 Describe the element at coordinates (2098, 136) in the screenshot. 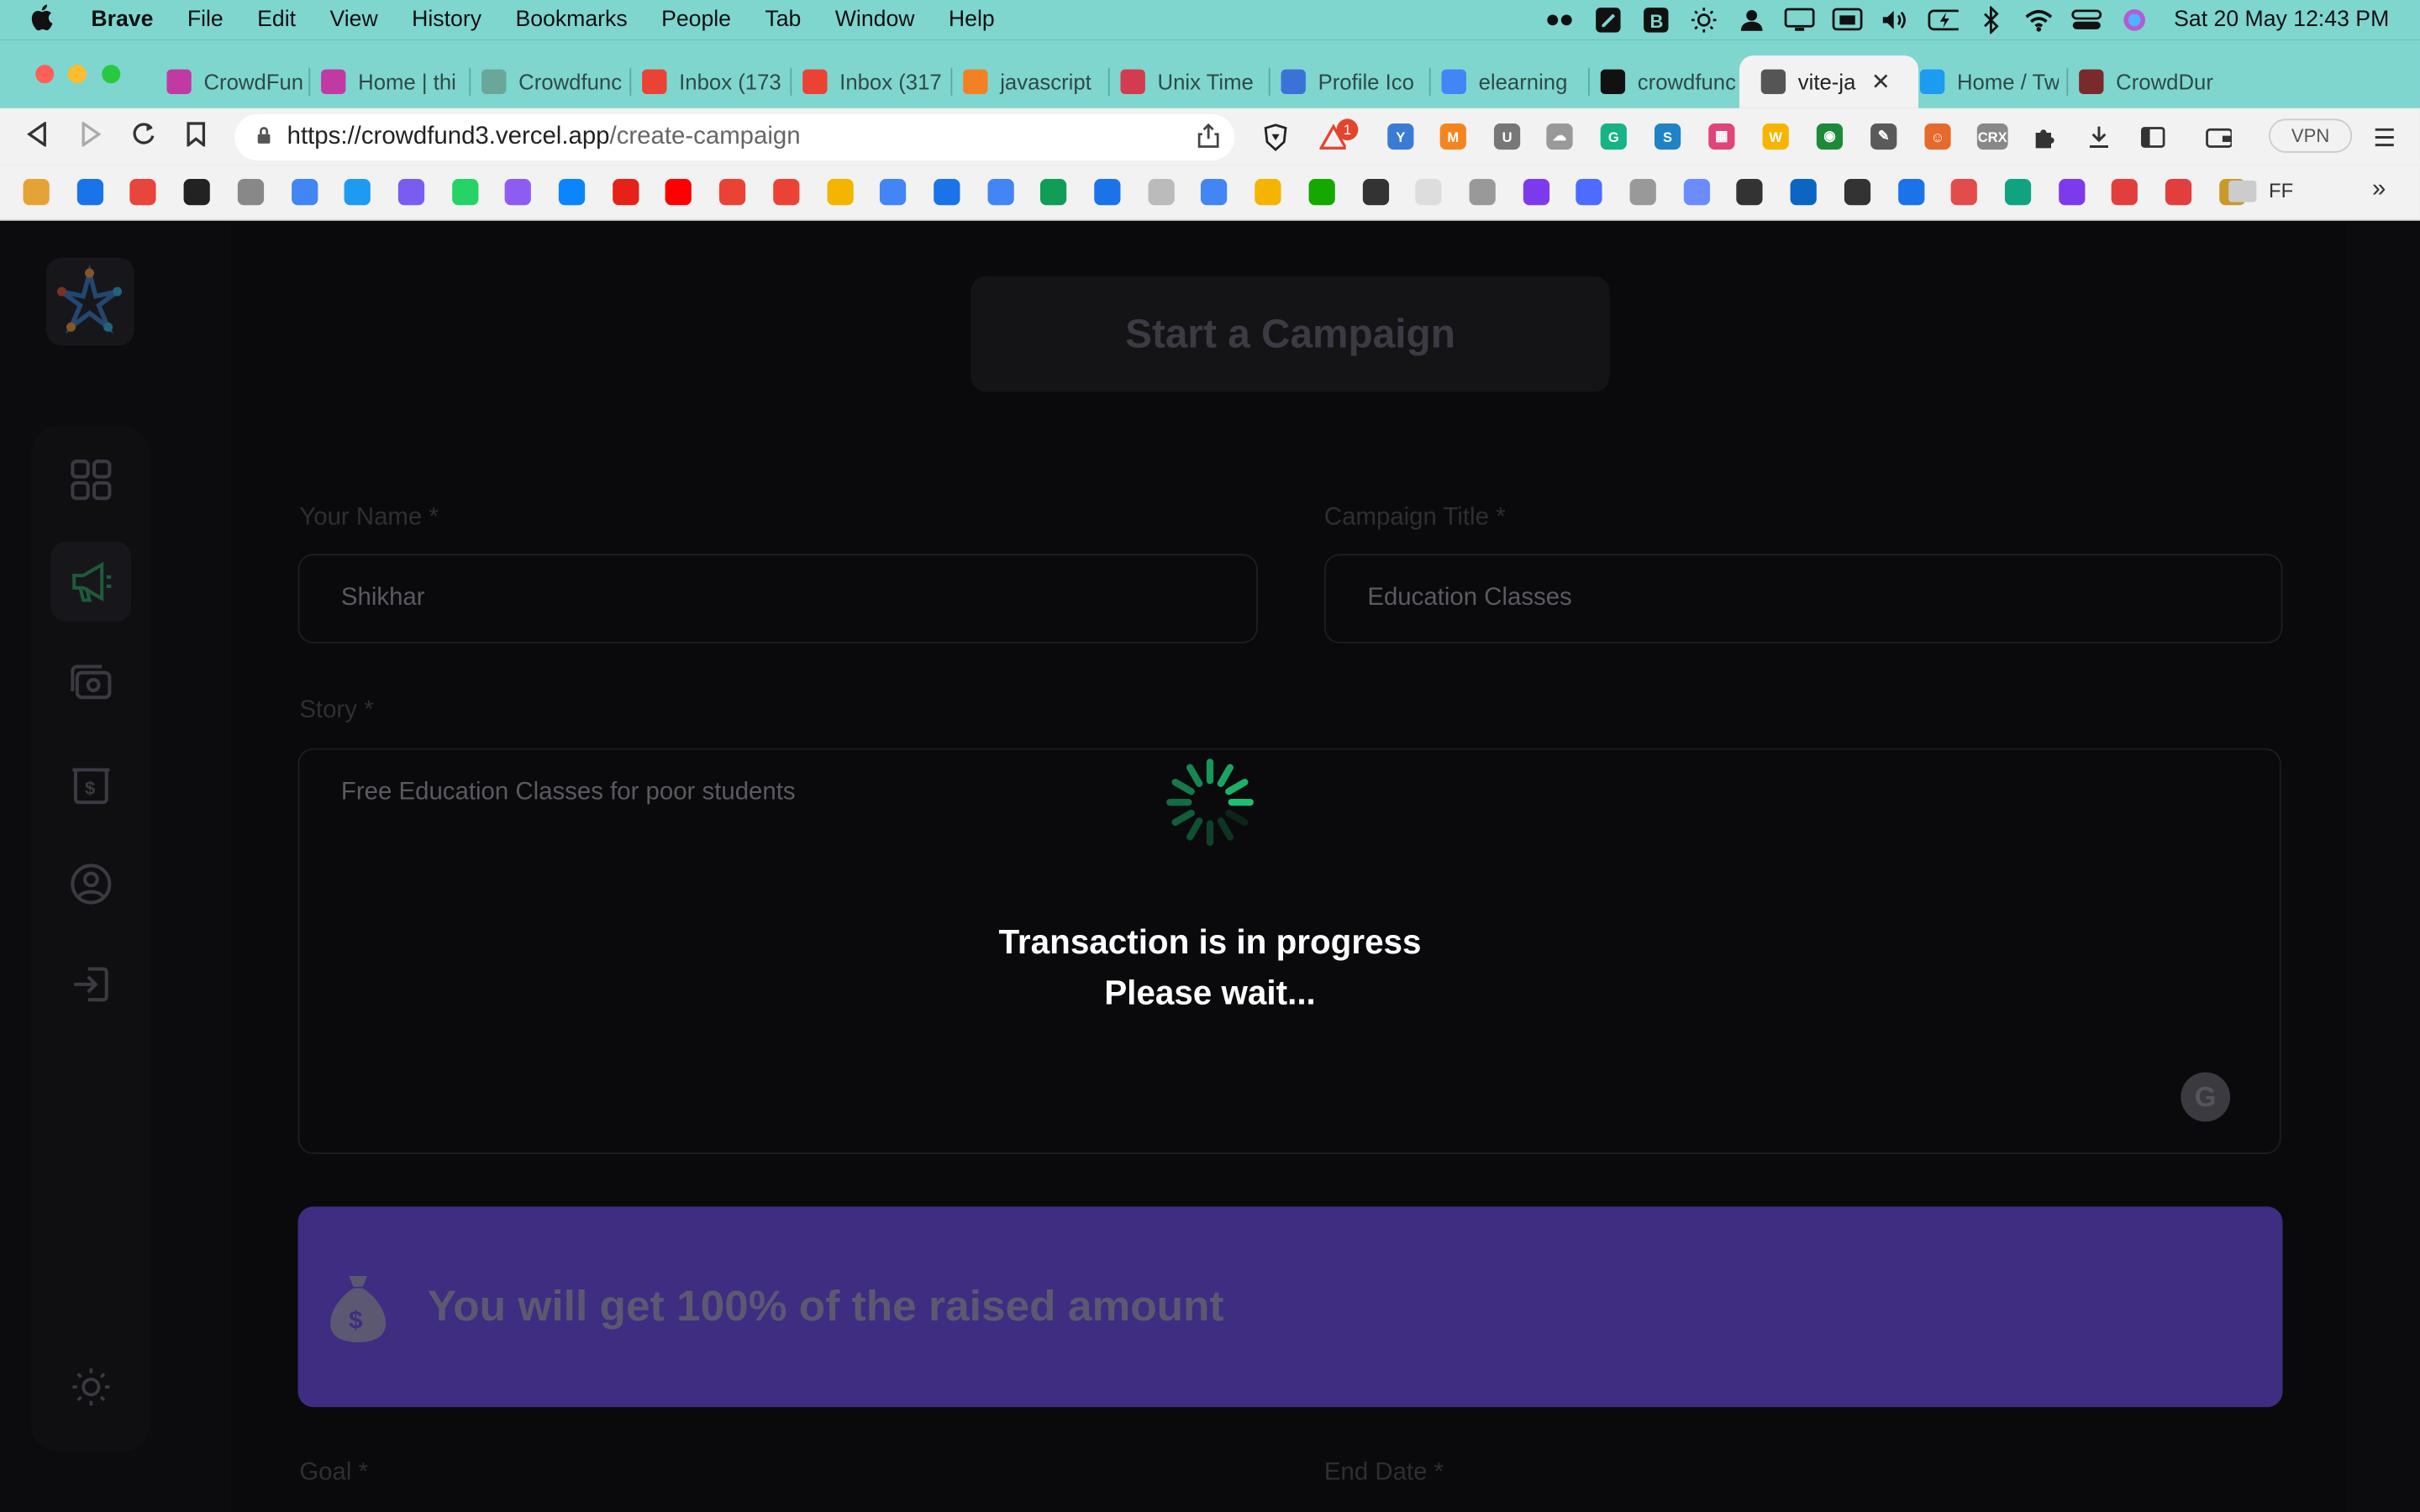

I see `downloads-icon` at that location.